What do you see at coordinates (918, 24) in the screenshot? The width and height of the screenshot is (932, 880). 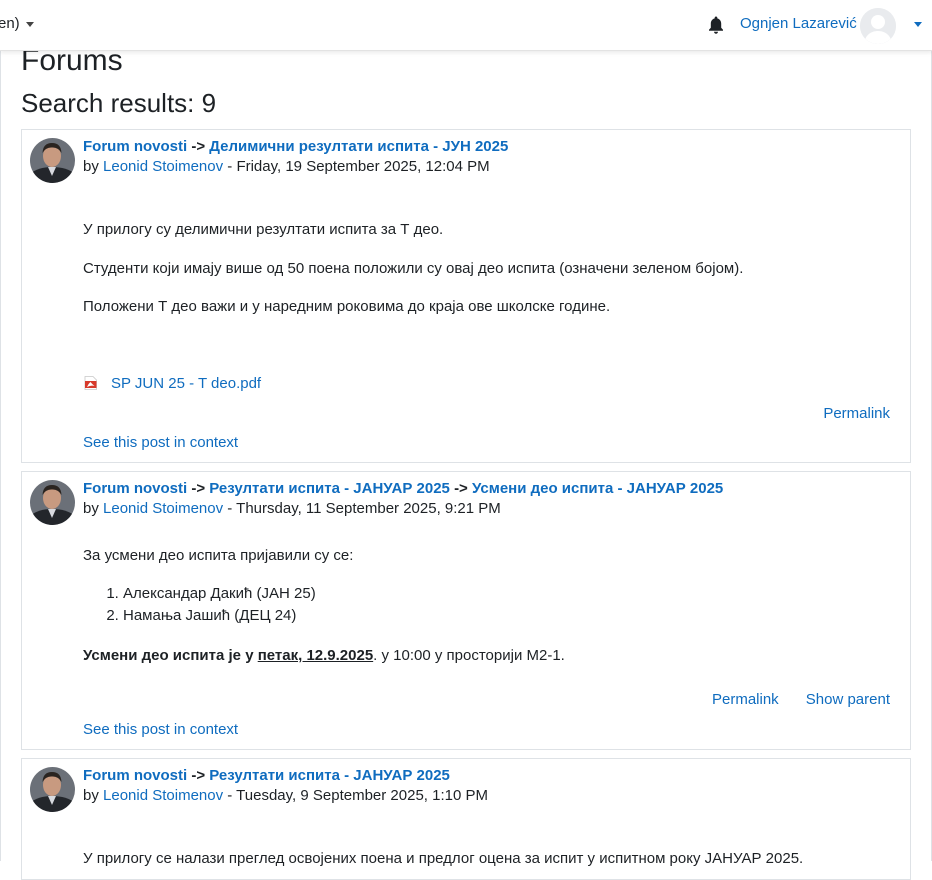 I see `user-menu-chevron-icon` at bounding box center [918, 24].